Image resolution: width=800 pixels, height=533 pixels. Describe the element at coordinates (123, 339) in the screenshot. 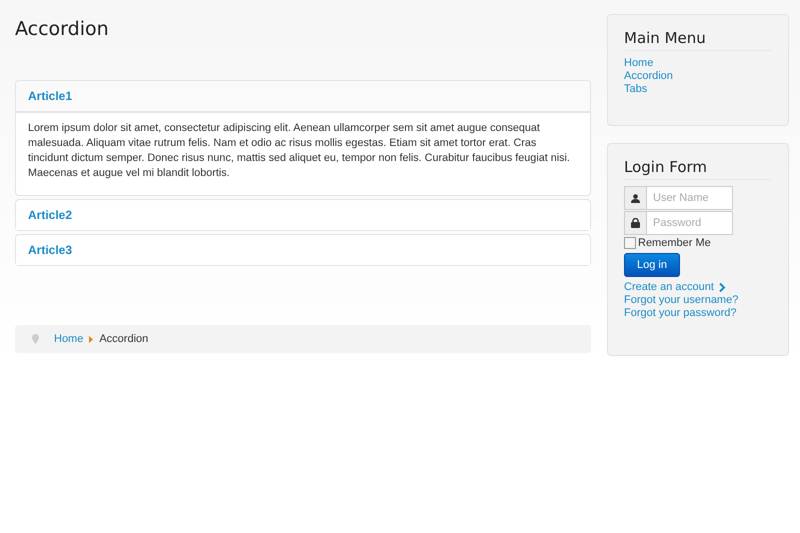

I see `breadcrumb-current: Accordion` at that location.